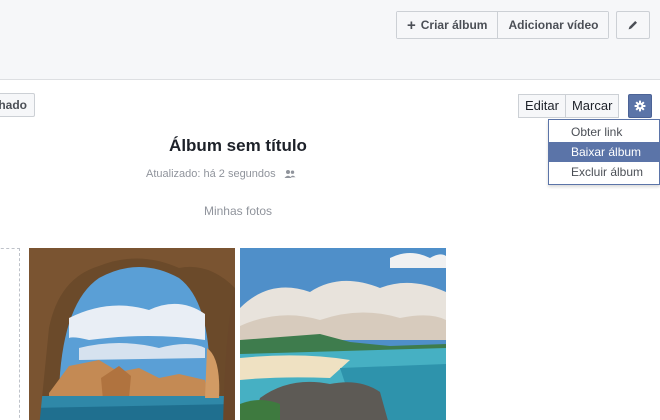  I want to click on menu-item-delete-album: Excluir álbum, so click(604, 172).